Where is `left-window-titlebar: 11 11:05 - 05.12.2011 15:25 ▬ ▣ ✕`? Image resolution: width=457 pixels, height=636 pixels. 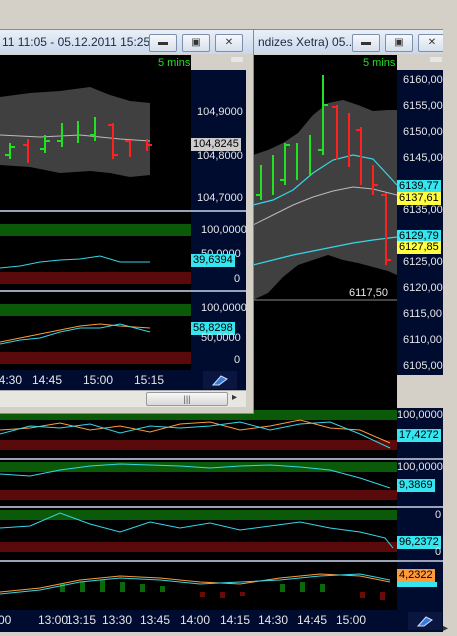 left-window-titlebar: 11 11:05 - 05.12.2011 15:25 ▬ ▣ ✕ is located at coordinates (126, 42).